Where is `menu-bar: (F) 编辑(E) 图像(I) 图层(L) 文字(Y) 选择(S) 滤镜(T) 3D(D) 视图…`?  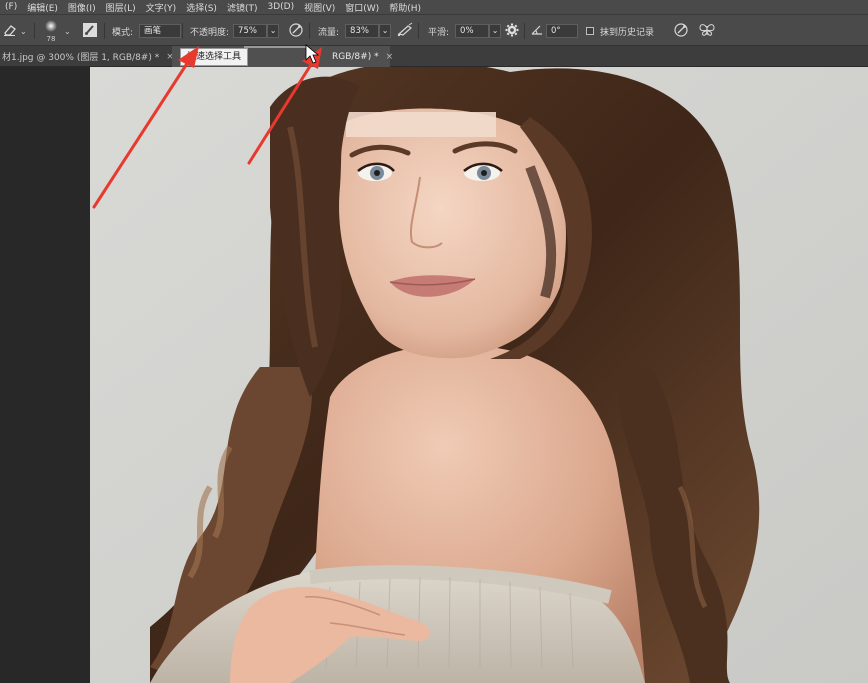
menu-bar: (F) 编辑(E) 图像(I) 图层(L) 文字(Y) 选择(S) 滤镜(T) 3D(D) 视图… is located at coordinates (434, 7).